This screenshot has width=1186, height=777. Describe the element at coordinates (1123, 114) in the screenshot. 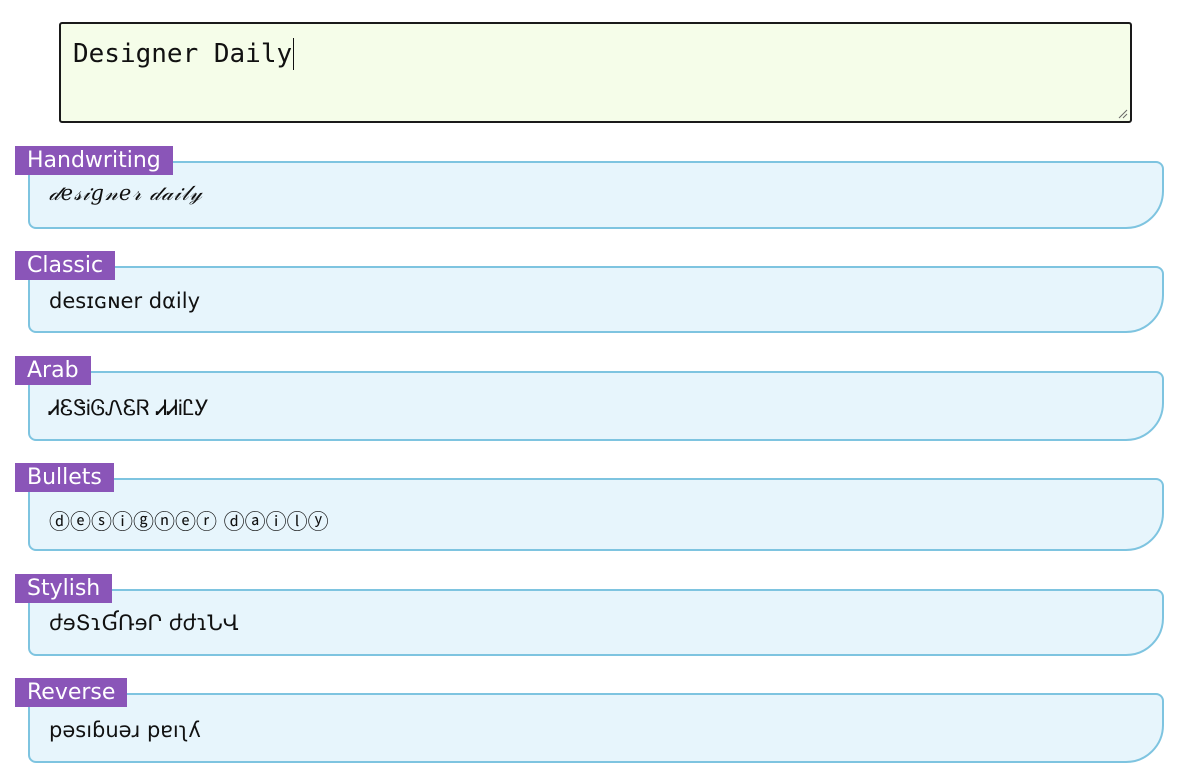

I see `resize-grip-icon` at that location.